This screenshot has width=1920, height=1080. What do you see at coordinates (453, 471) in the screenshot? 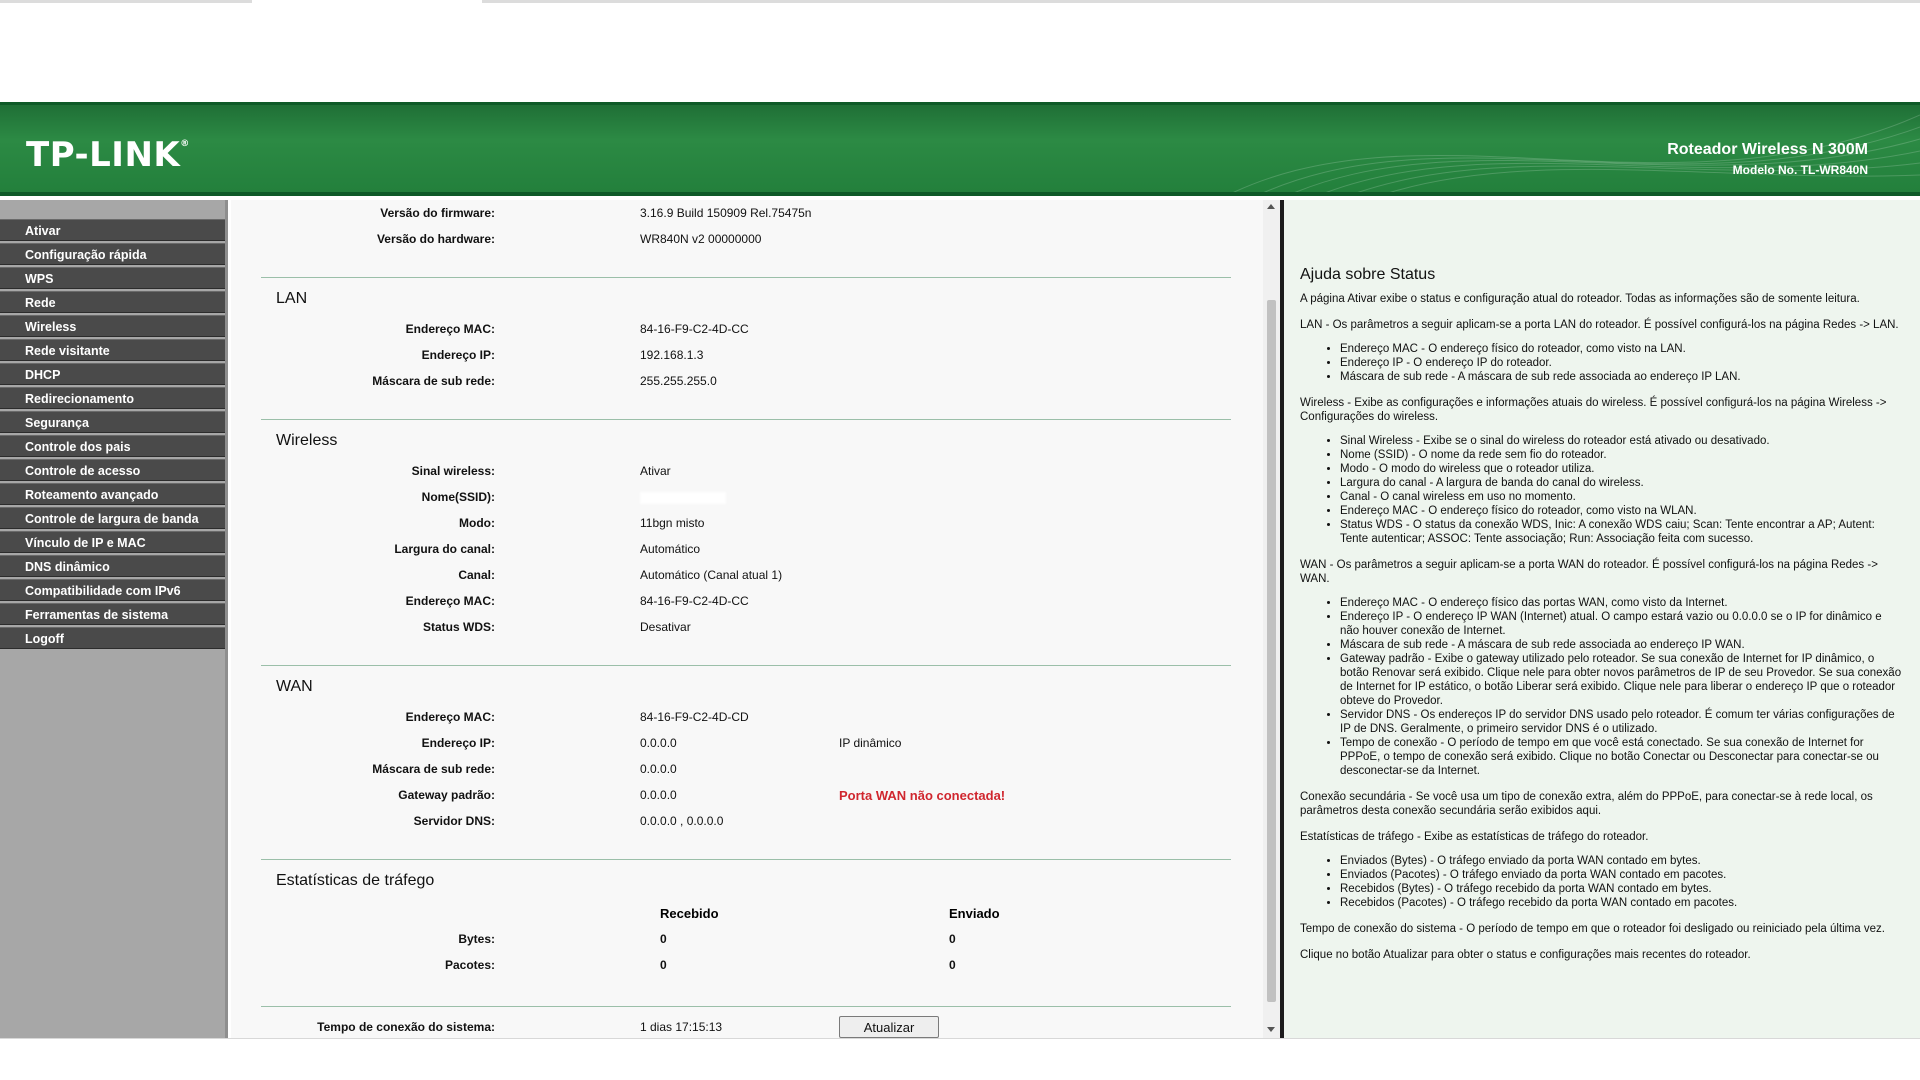
I see `wireless-signal-label: Sinal wireless:` at bounding box center [453, 471].